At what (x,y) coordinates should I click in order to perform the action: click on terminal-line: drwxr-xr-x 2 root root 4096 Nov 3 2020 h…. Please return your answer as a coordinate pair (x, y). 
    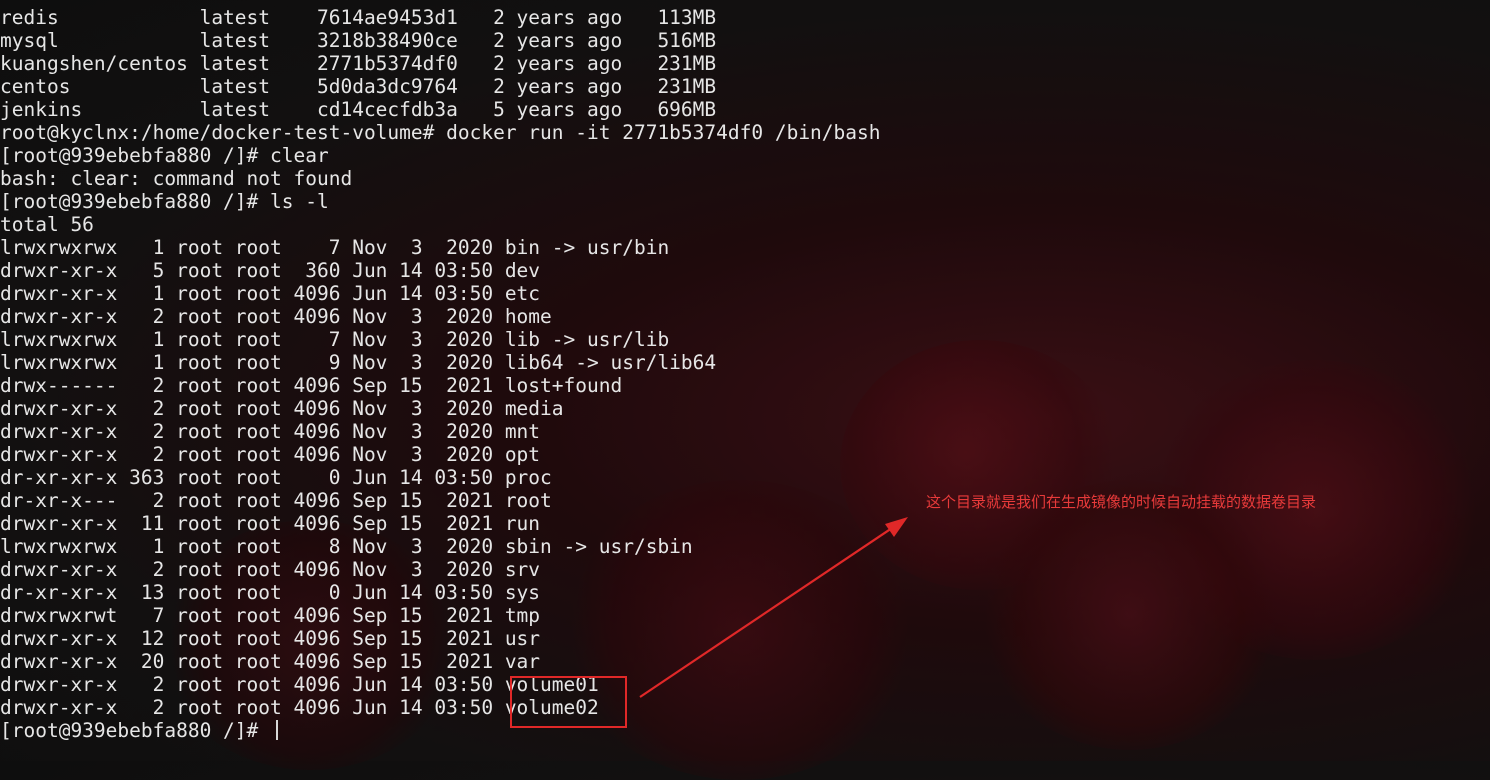
    Looking at the image, I should click on (276, 316).